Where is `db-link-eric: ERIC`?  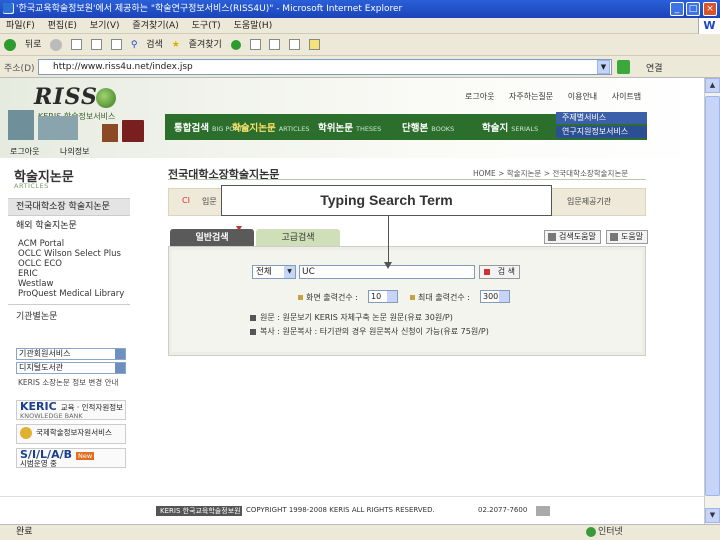 db-link-eric: ERIC is located at coordinates (71, 274).